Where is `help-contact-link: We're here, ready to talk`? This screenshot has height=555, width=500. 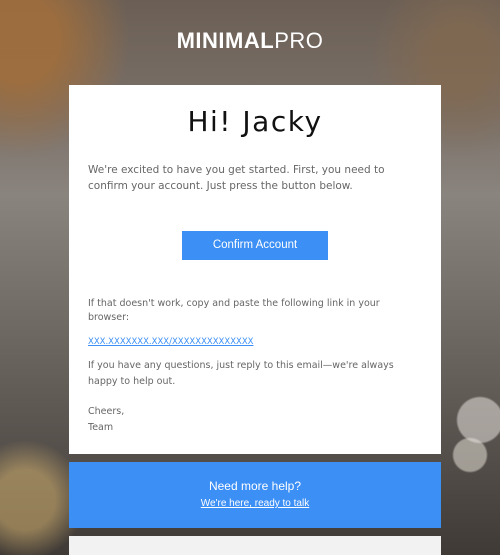 help-contact-link: We're here, ready to talk is located at coordinates (255, 503).